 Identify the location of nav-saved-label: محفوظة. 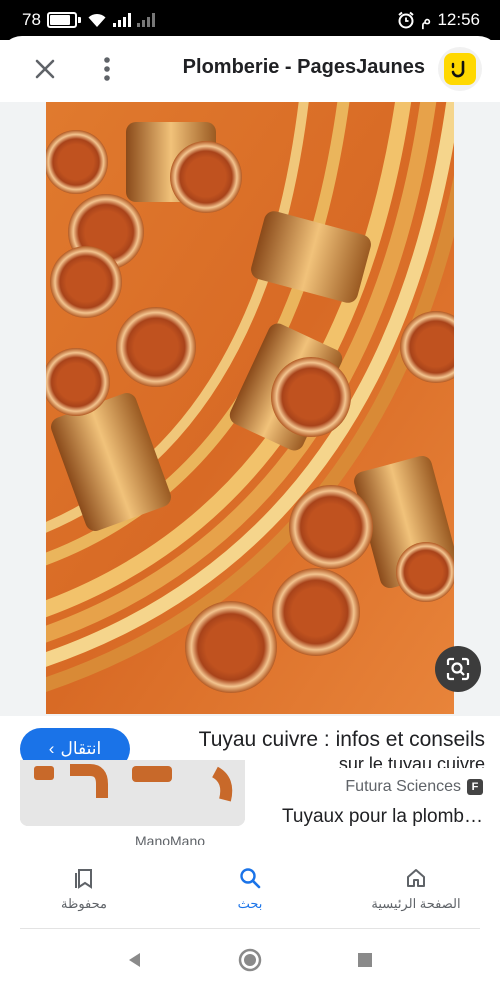
(84, 903).